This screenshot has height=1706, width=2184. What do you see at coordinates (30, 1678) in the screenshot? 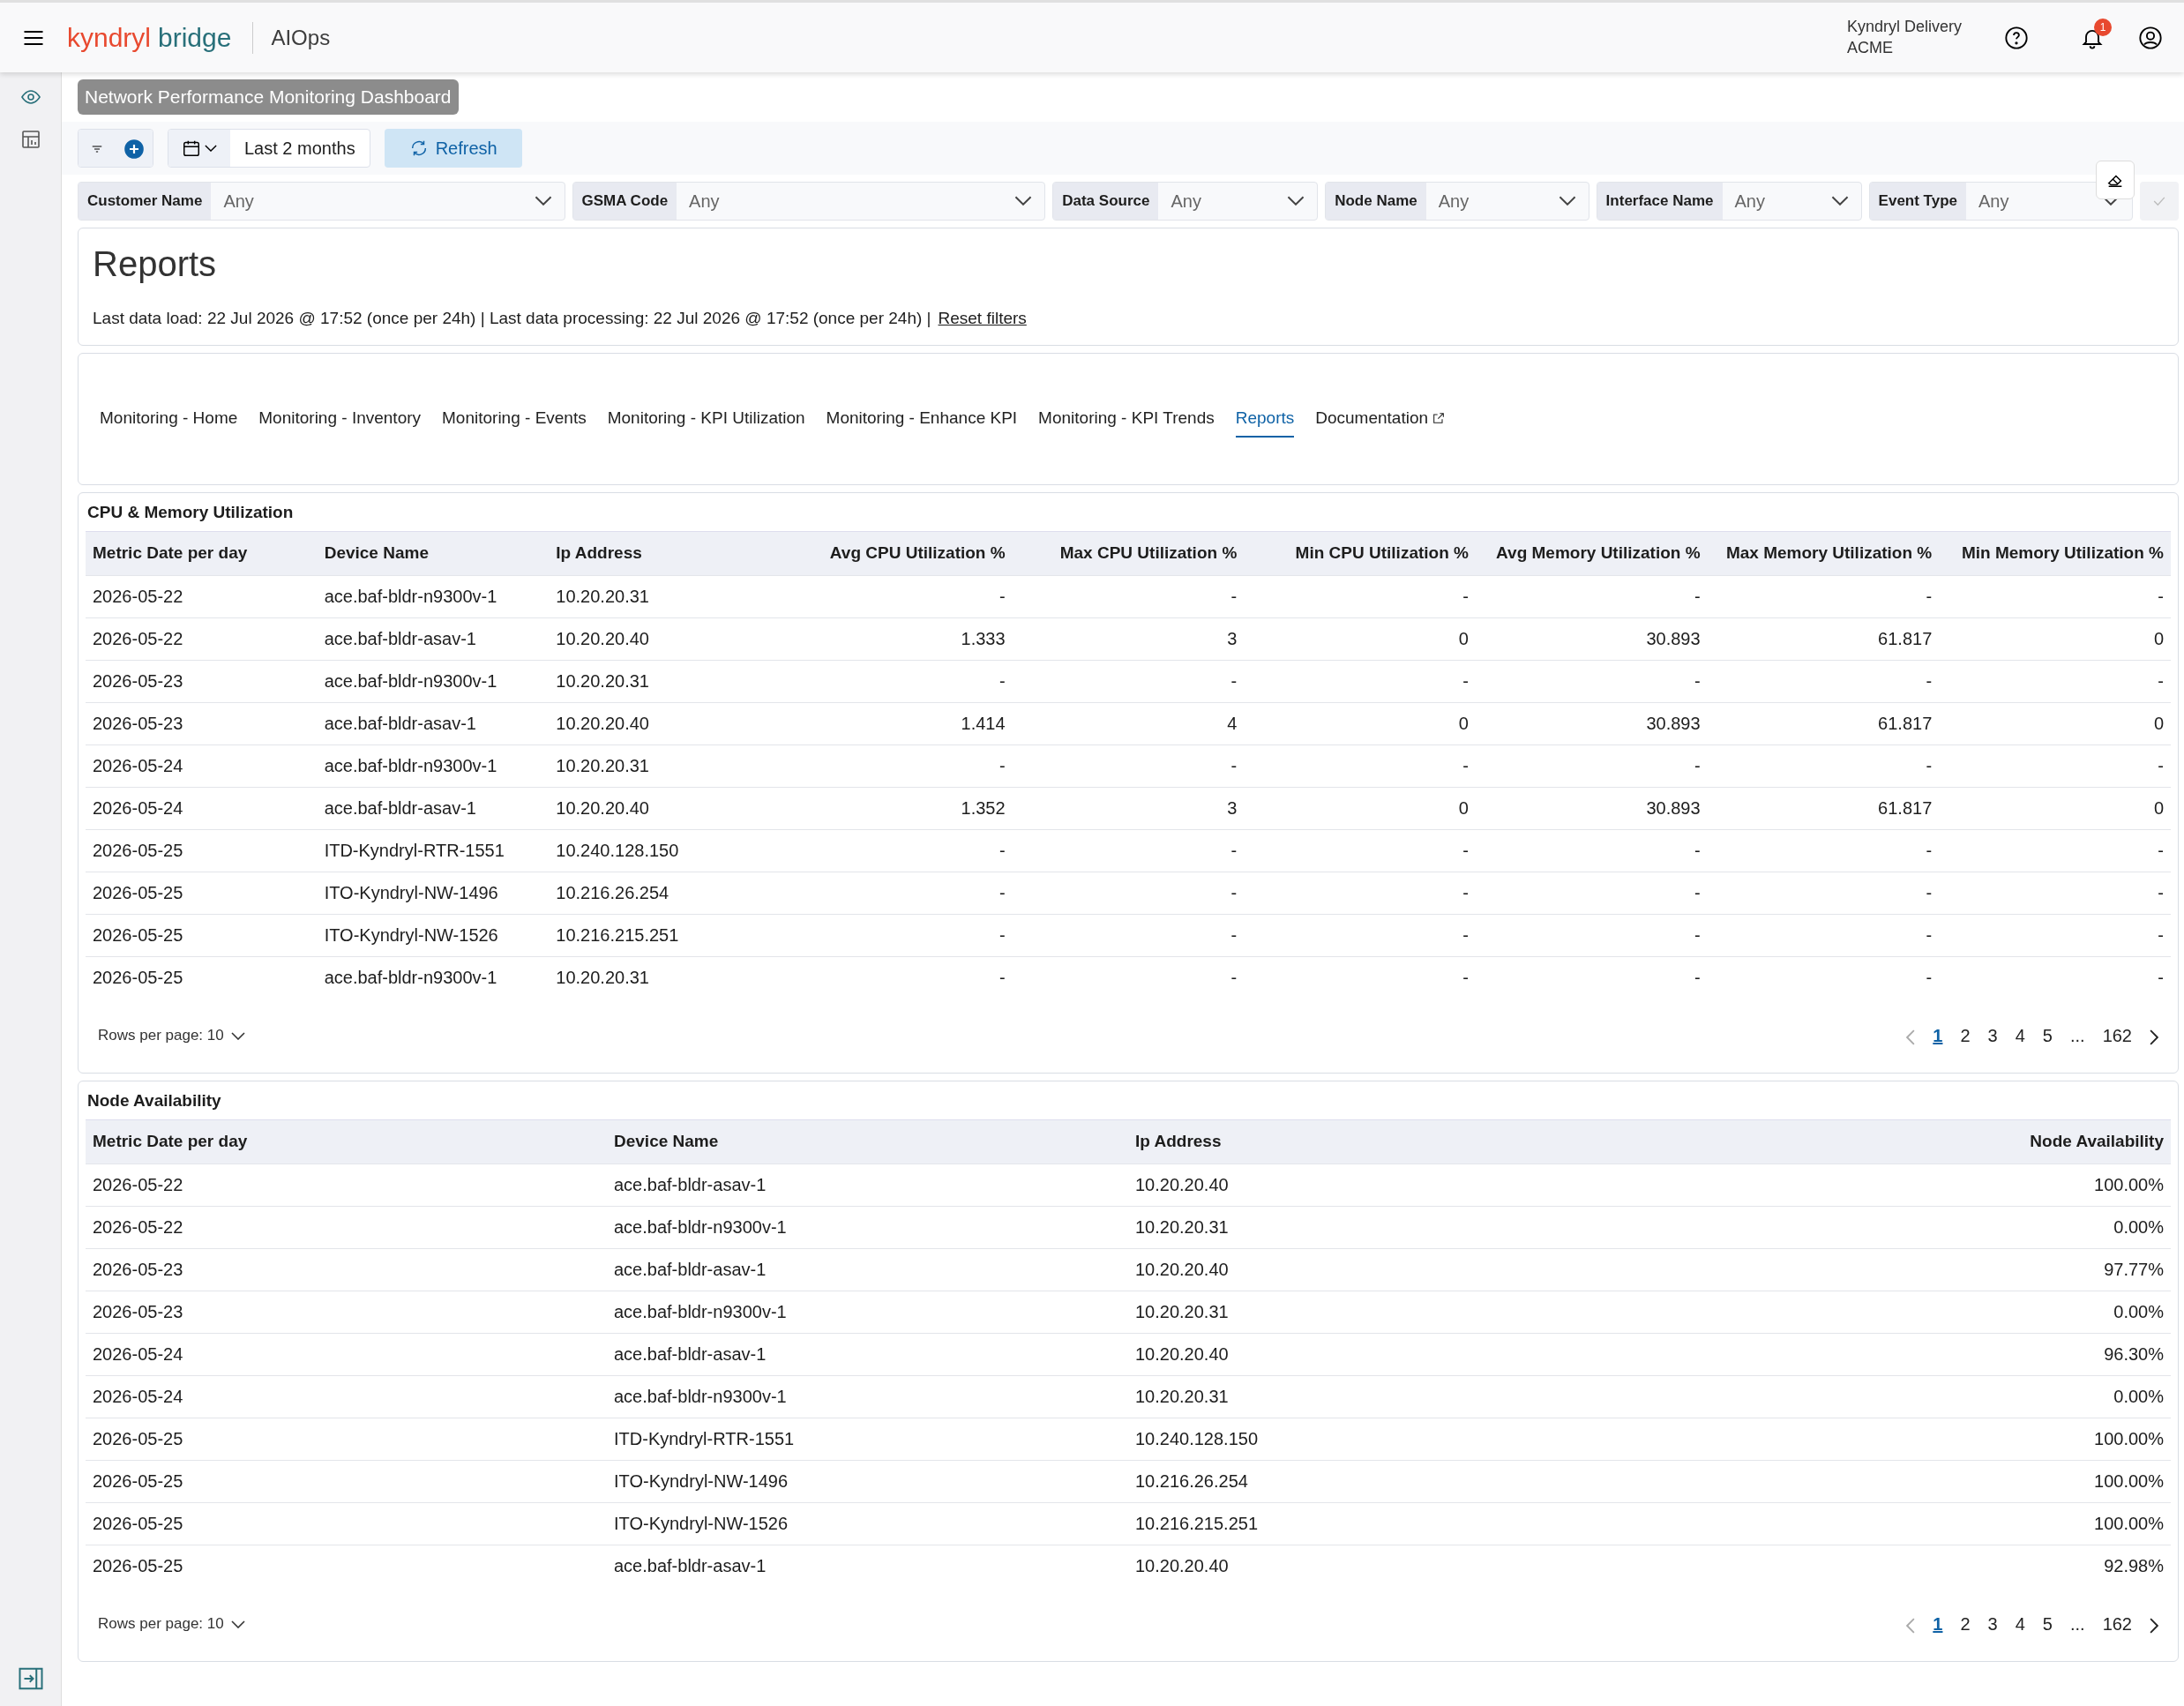
I see `expand-sidebar-button` at bounding box center [30, 1678].